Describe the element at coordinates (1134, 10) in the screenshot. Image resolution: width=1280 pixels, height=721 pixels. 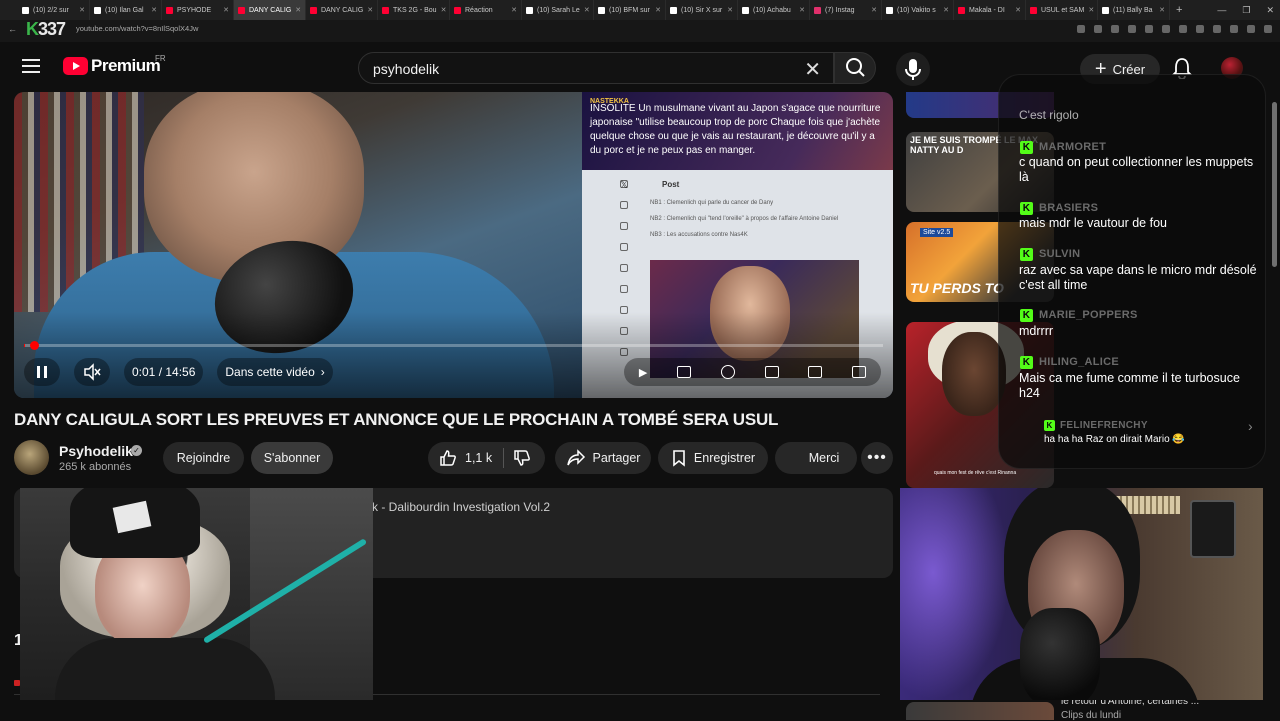
I see `browser-tab: (11) Bally Ba ✕` at that location.